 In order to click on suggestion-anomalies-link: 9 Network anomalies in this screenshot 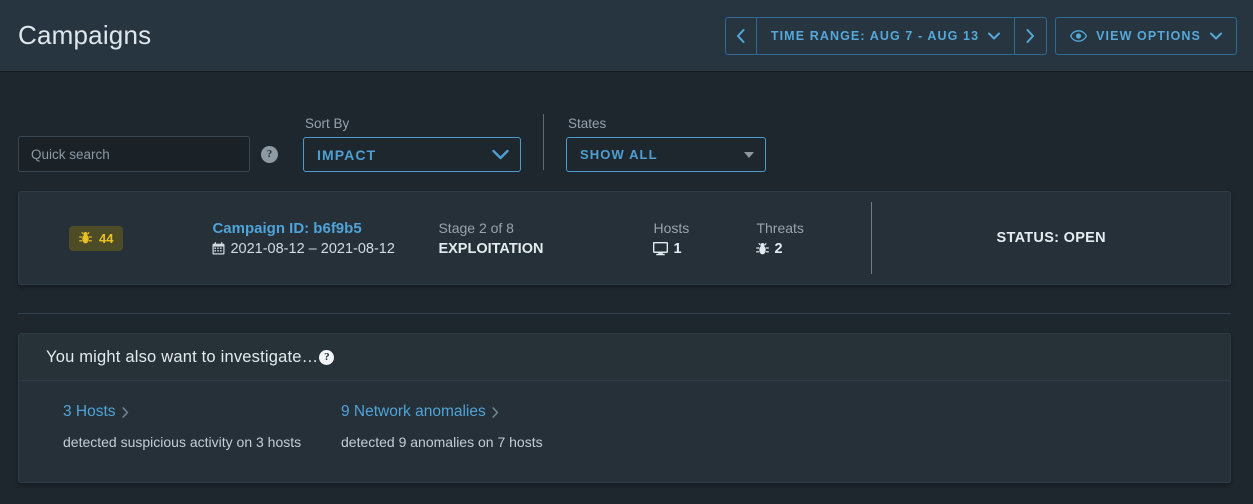, I will do `click(420, 412)`.